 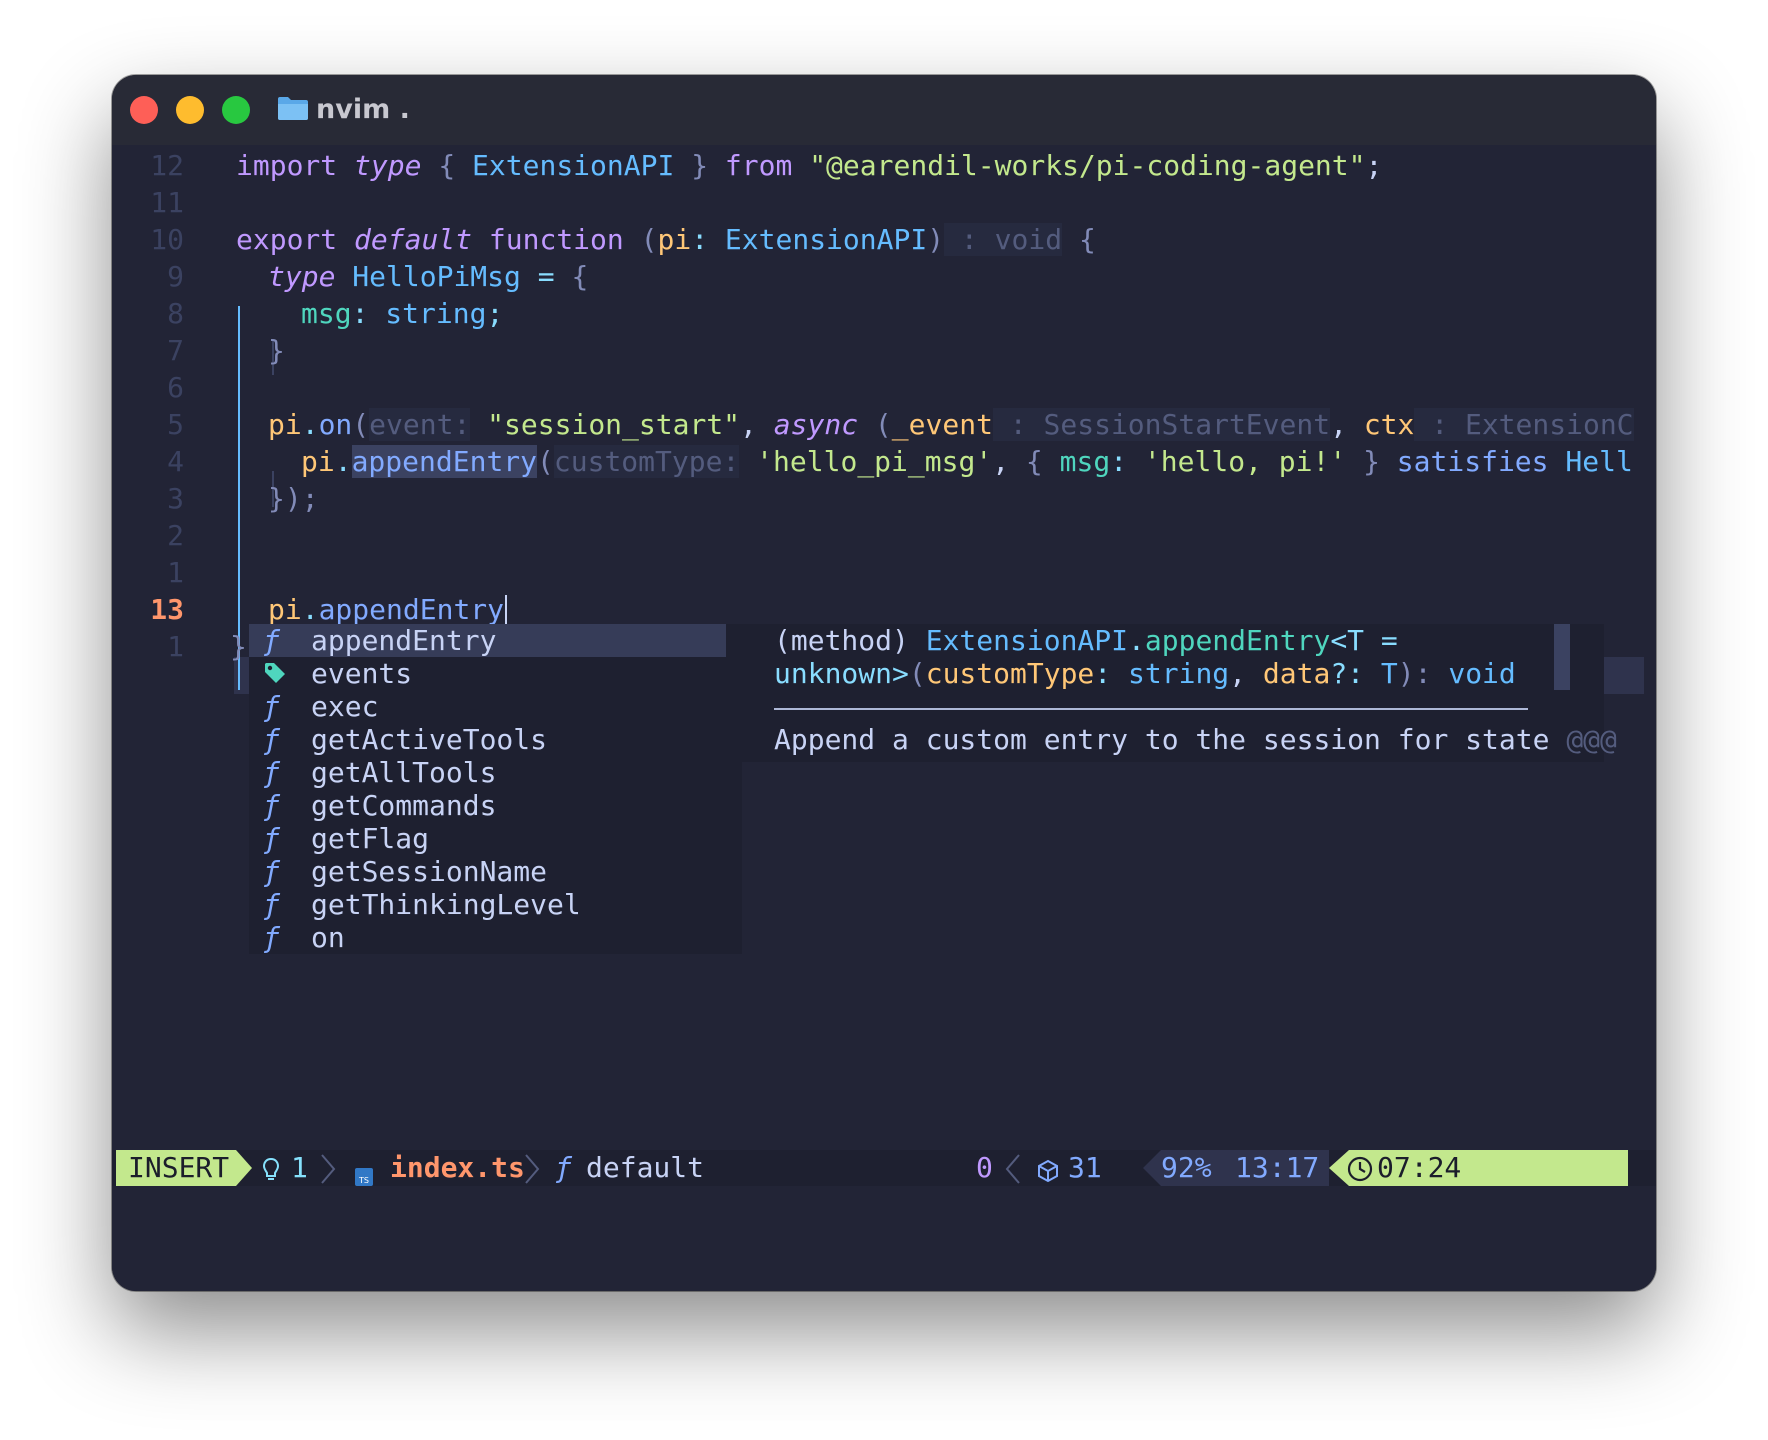 What do you see at coordinates (1599, 461) in the screenshot?
I see `type-name: Hell` at bounding box center [1599, 461].